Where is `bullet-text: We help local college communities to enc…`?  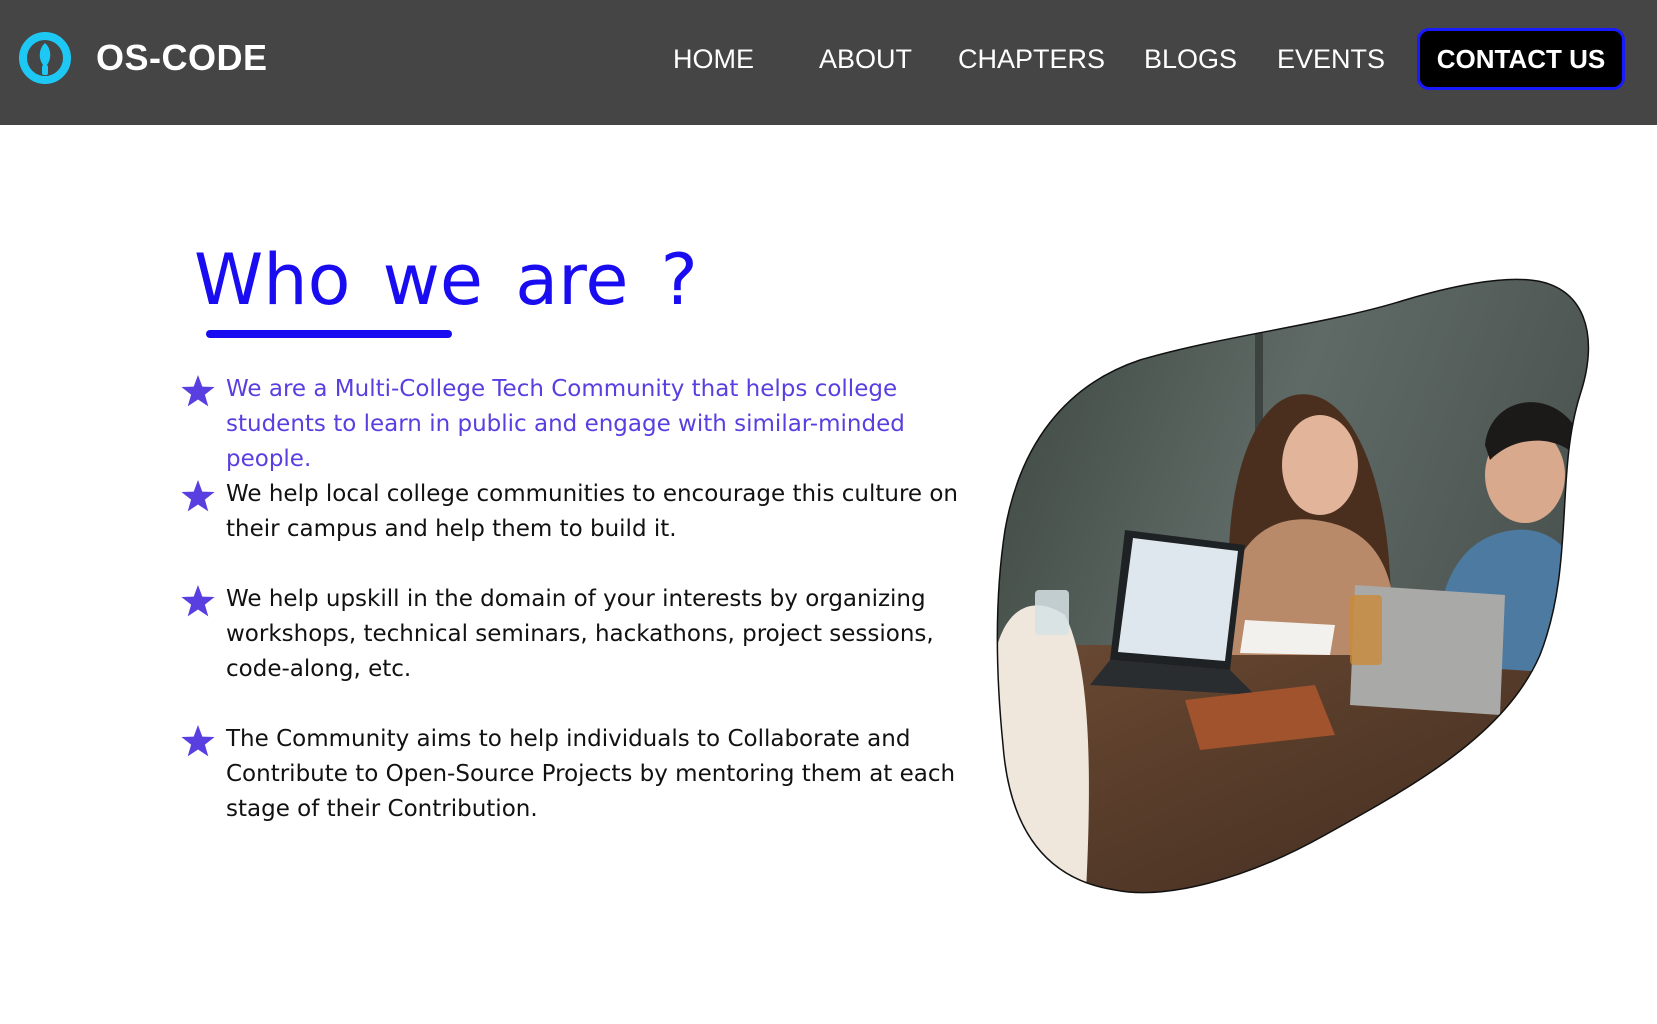
bullet-text: We help local college communities to enc… is located at coordinates (592, 511).